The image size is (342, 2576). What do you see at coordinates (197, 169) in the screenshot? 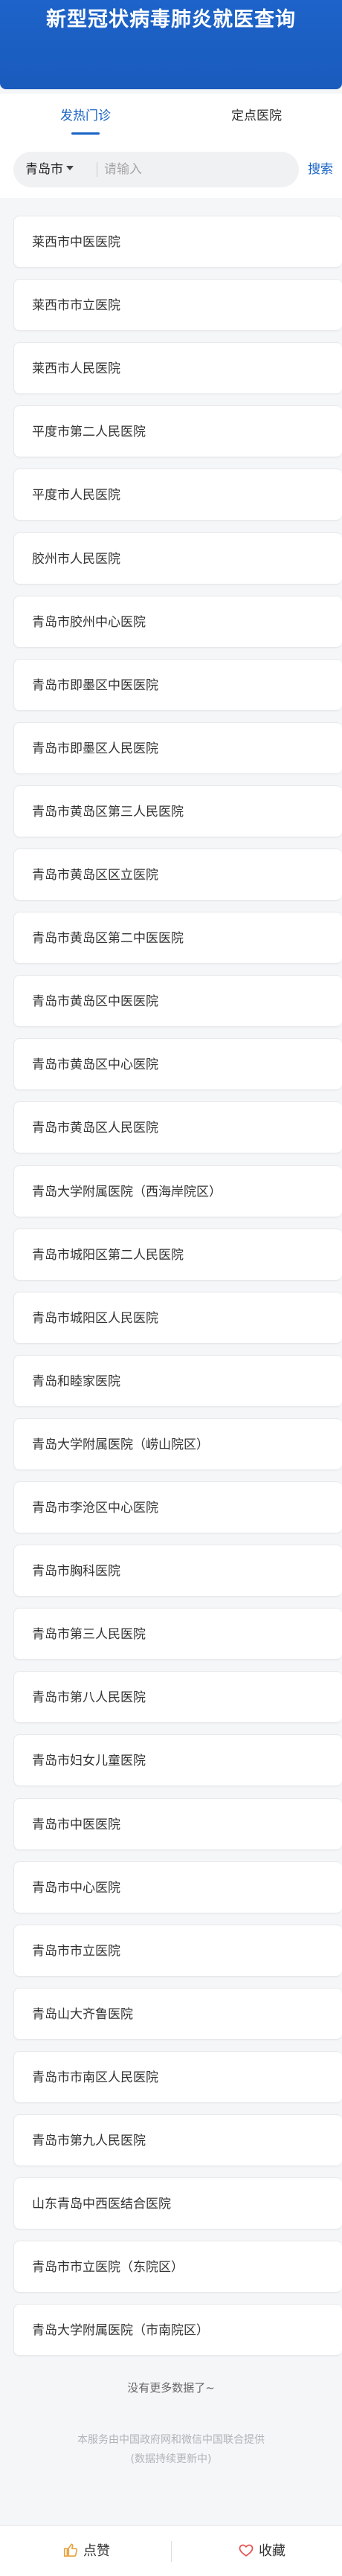
I see `search-input` at bounding box center [197, 169].